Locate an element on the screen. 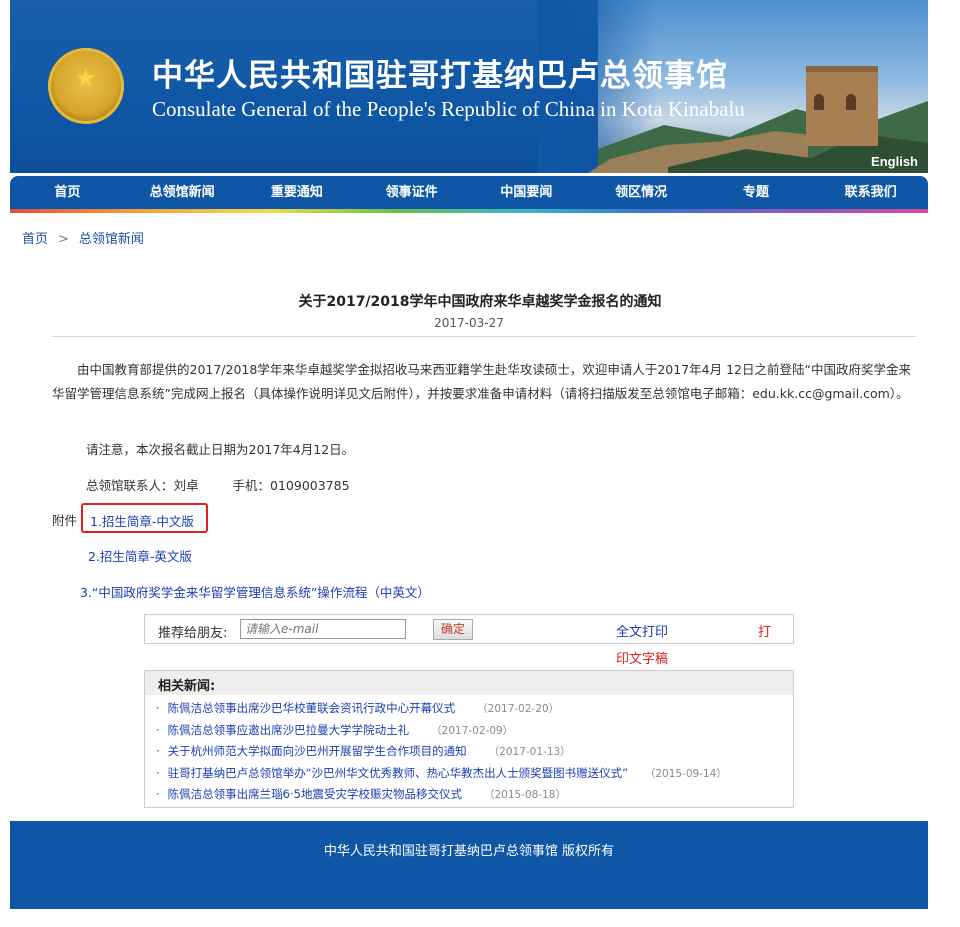  deadline-note: 请注意，本次报名截止日期为2017年4月12日。 is located at coordinates (220, 449).